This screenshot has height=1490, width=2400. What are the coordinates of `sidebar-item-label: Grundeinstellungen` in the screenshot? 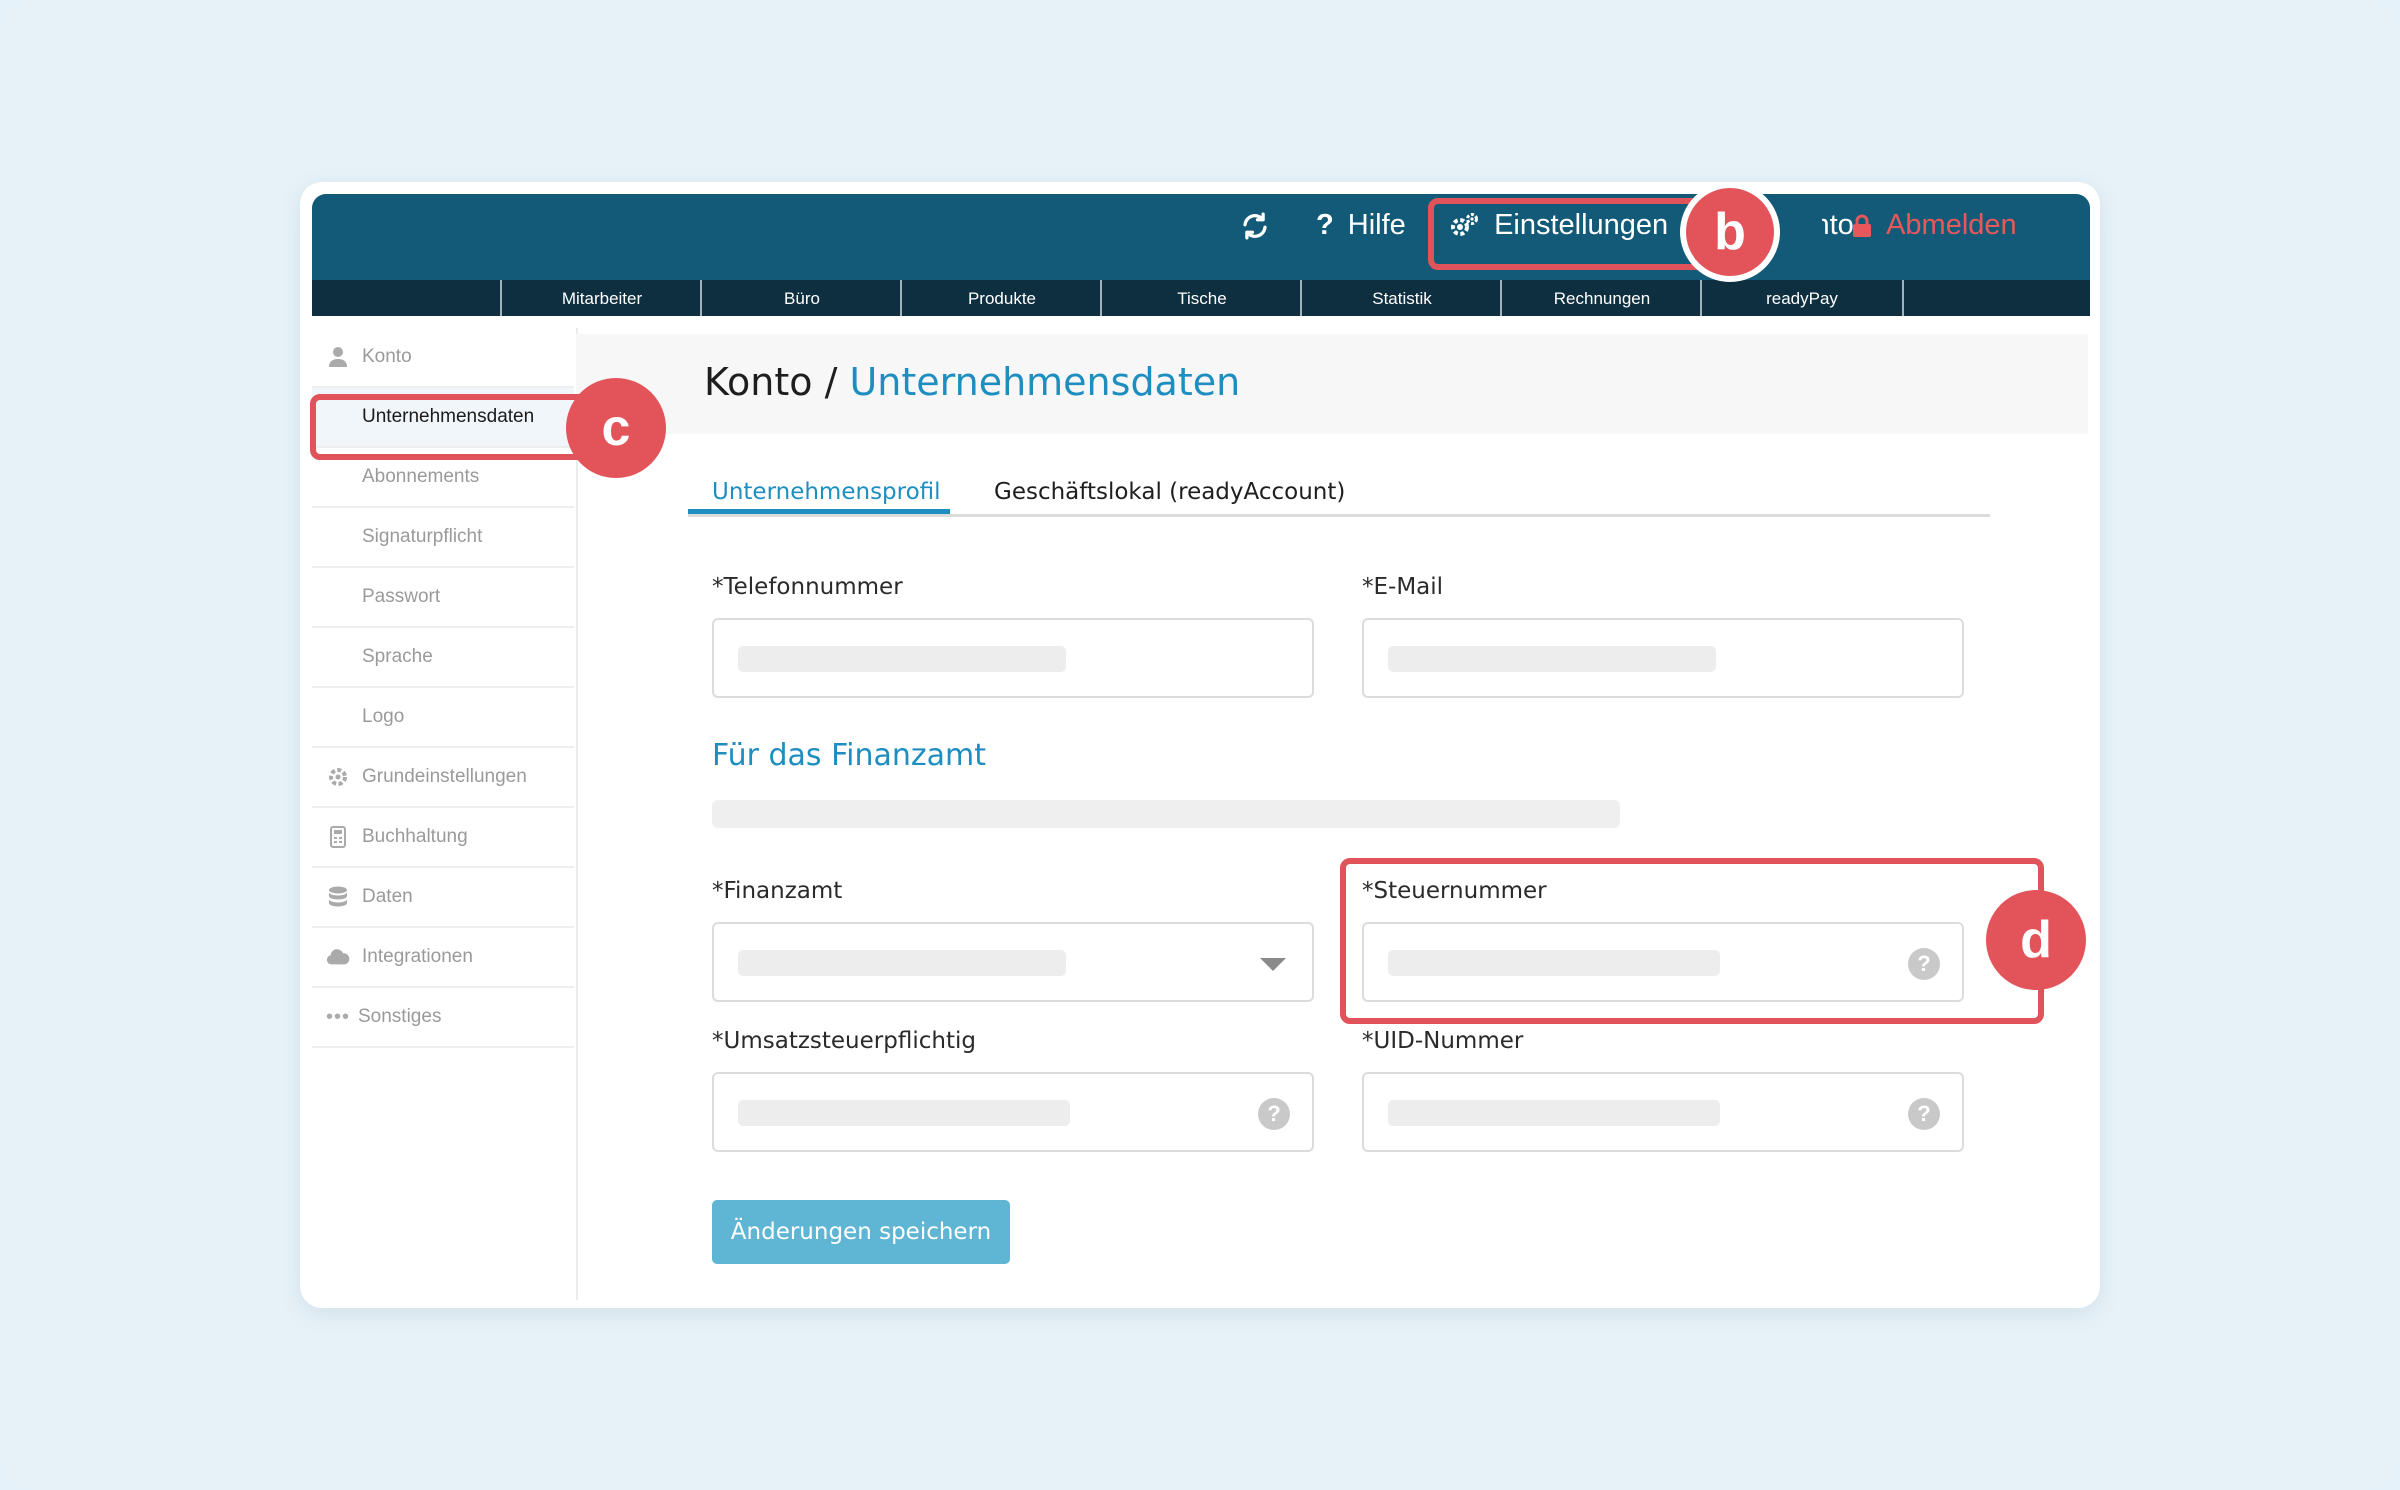 It's located at (444, 776).